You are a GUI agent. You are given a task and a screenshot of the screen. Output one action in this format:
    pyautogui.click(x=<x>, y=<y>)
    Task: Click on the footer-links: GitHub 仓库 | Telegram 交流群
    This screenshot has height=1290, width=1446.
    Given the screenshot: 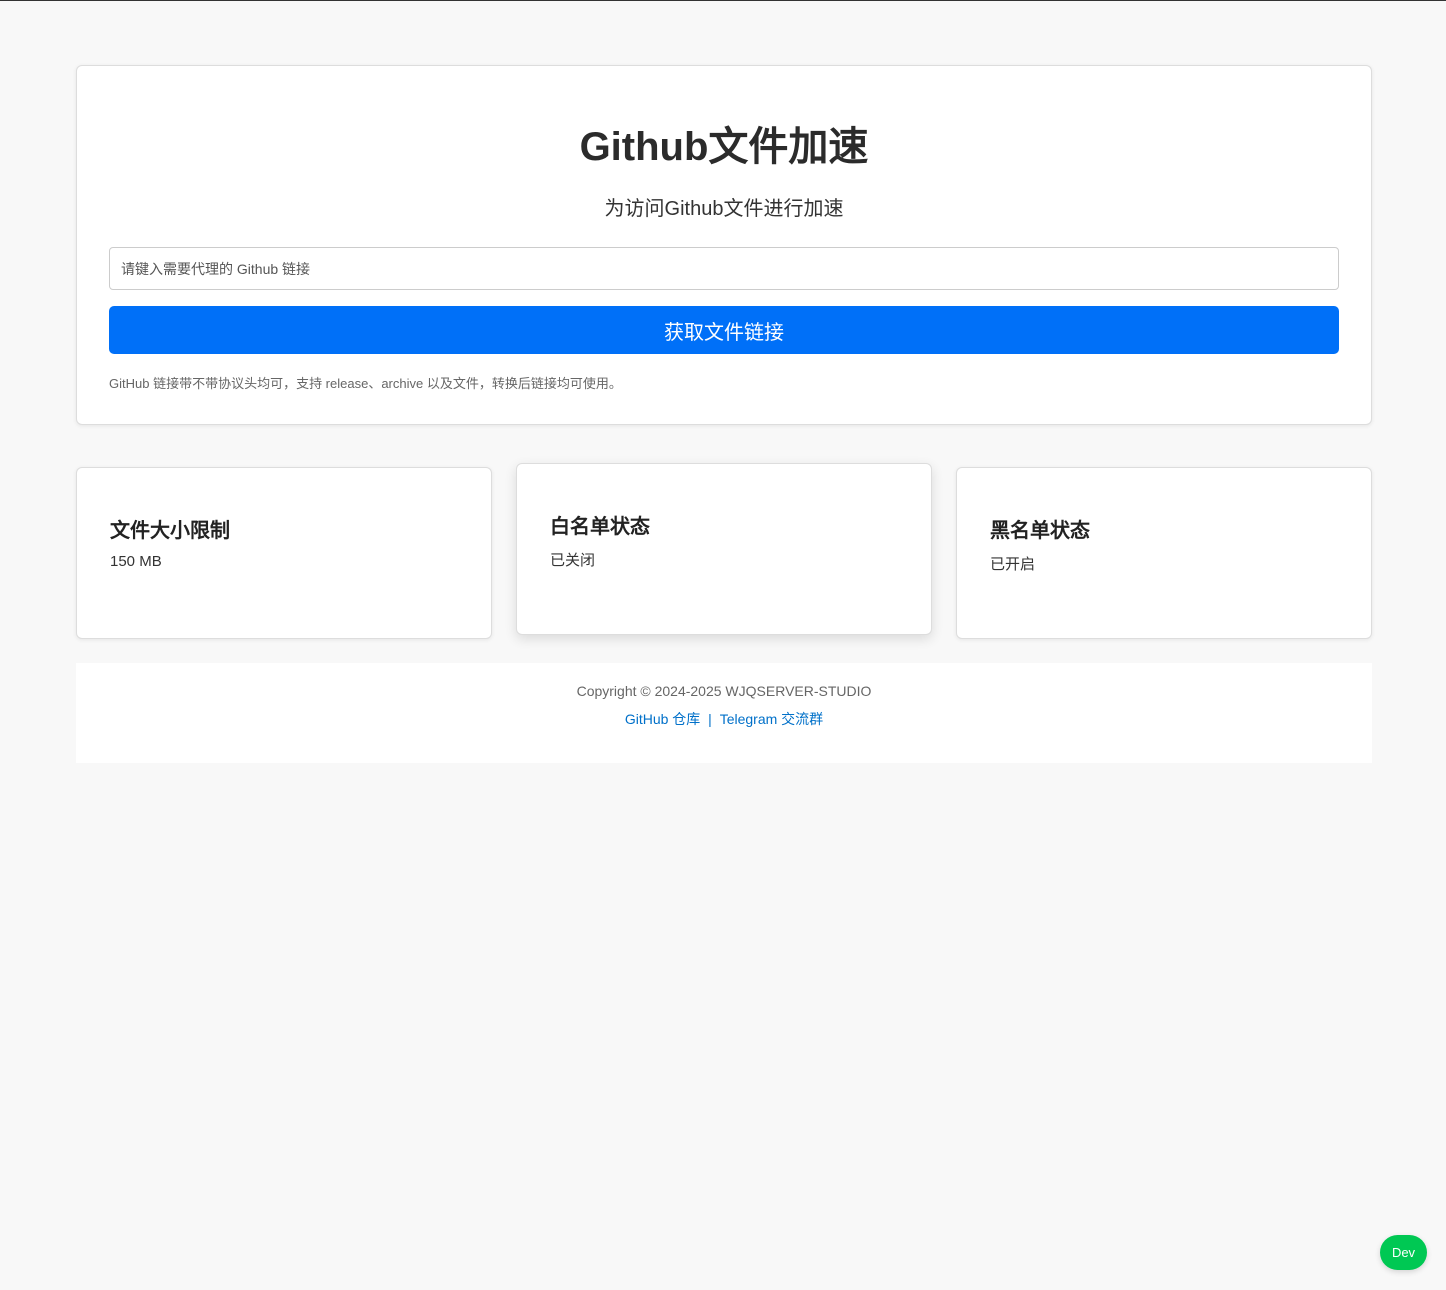 What is the action you would take?
    pyautogui.click(x=724, y=719)
    